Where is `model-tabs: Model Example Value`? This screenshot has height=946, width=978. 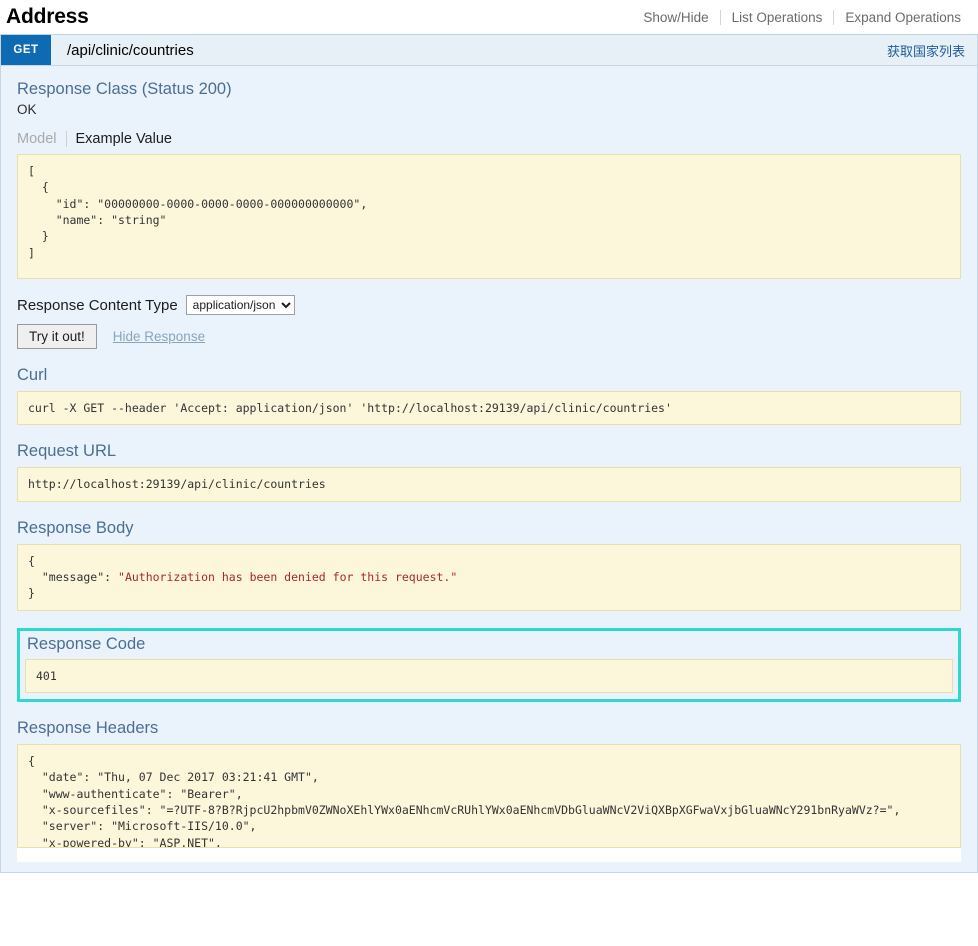 model-tabs: Model Example Value is located at coordinates (489, 139).